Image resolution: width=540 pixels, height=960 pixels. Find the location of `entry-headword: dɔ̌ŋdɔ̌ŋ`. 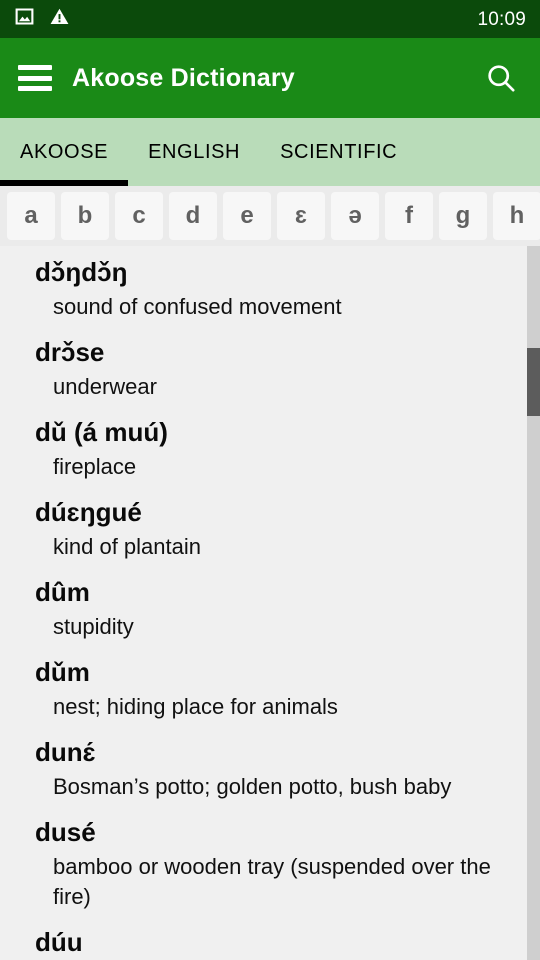

entry-headword: dɔ̌ŋdɔ̌ŋ is located at coordinates (81, 272).